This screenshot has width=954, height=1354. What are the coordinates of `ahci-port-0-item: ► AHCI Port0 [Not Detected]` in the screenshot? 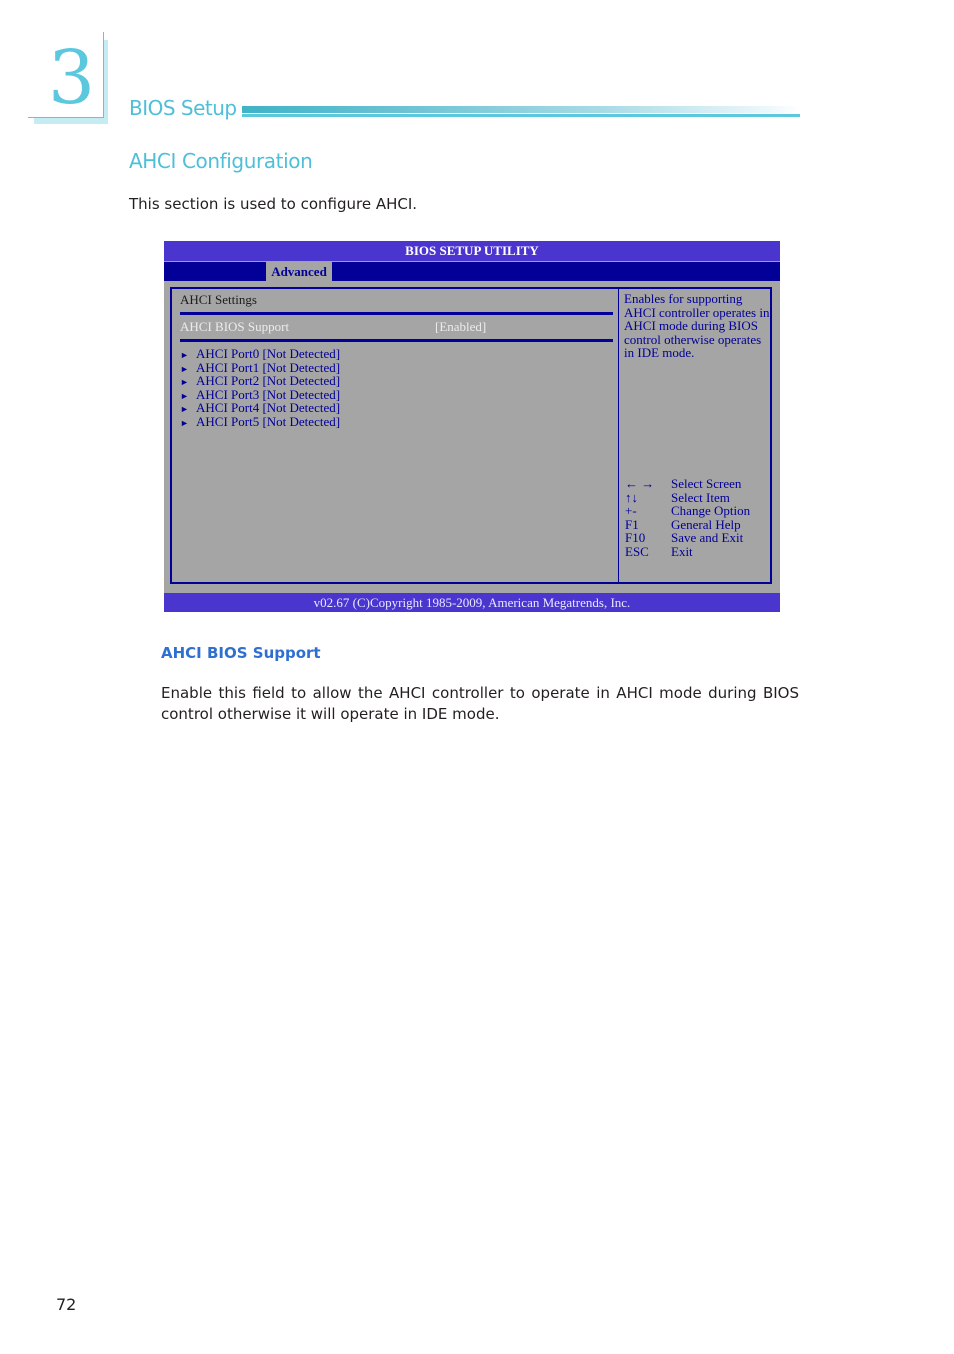 It's located at (260, 354).